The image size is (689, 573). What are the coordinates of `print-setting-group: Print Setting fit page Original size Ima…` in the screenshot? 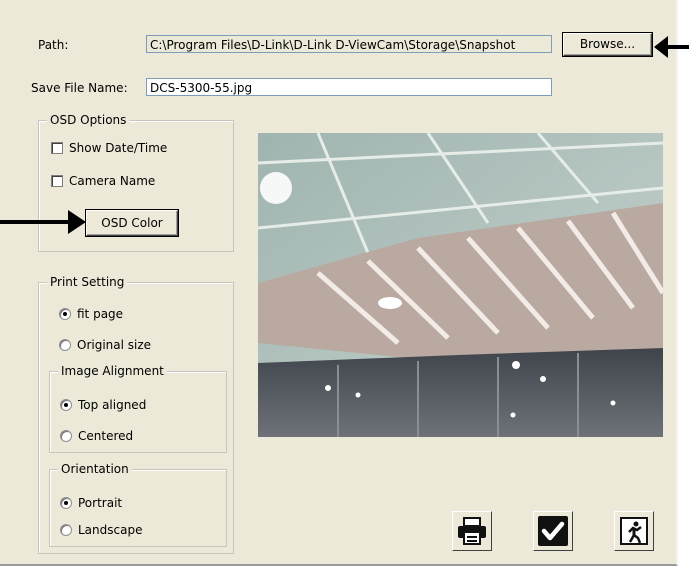 It's located at (136, 414).